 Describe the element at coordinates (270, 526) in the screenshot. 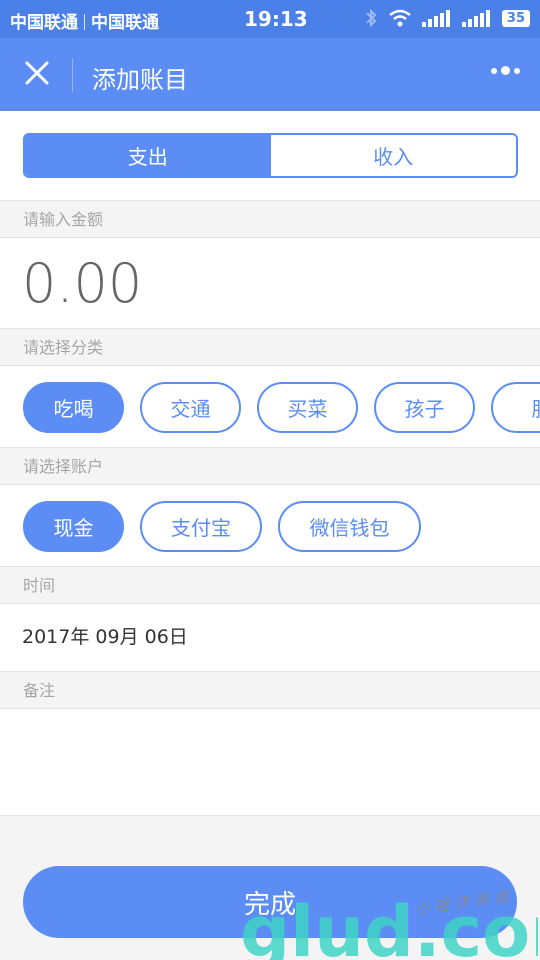

I see `account-list: 现金 支付宝 微信钱包` at that location.